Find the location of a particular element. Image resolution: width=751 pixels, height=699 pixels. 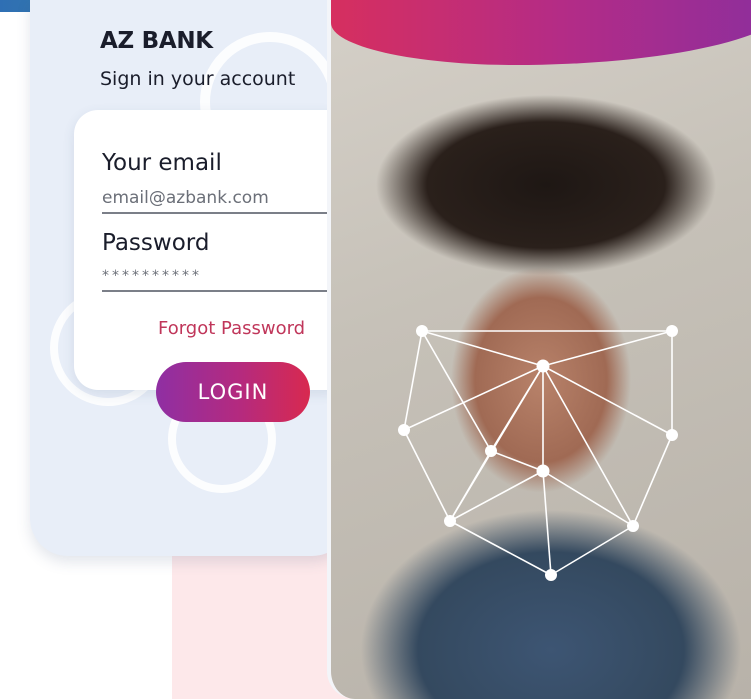

email-field is located at coordinates (226, 199).